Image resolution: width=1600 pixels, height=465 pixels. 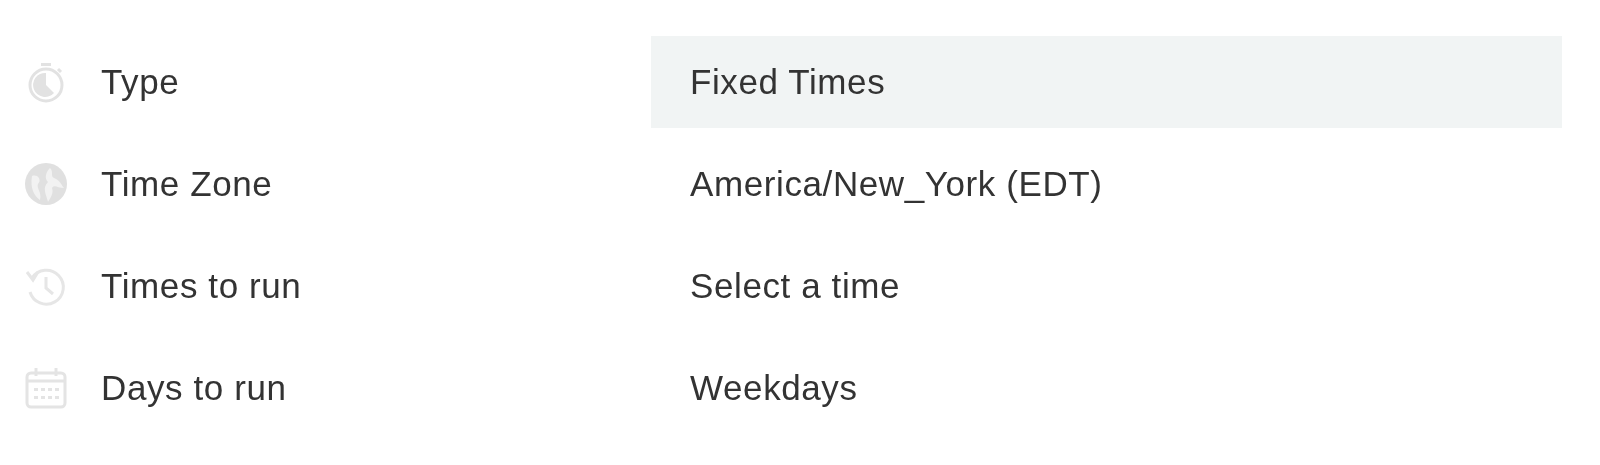 I want to click on setting-value: Select a time, so click(x=1106, y=286).